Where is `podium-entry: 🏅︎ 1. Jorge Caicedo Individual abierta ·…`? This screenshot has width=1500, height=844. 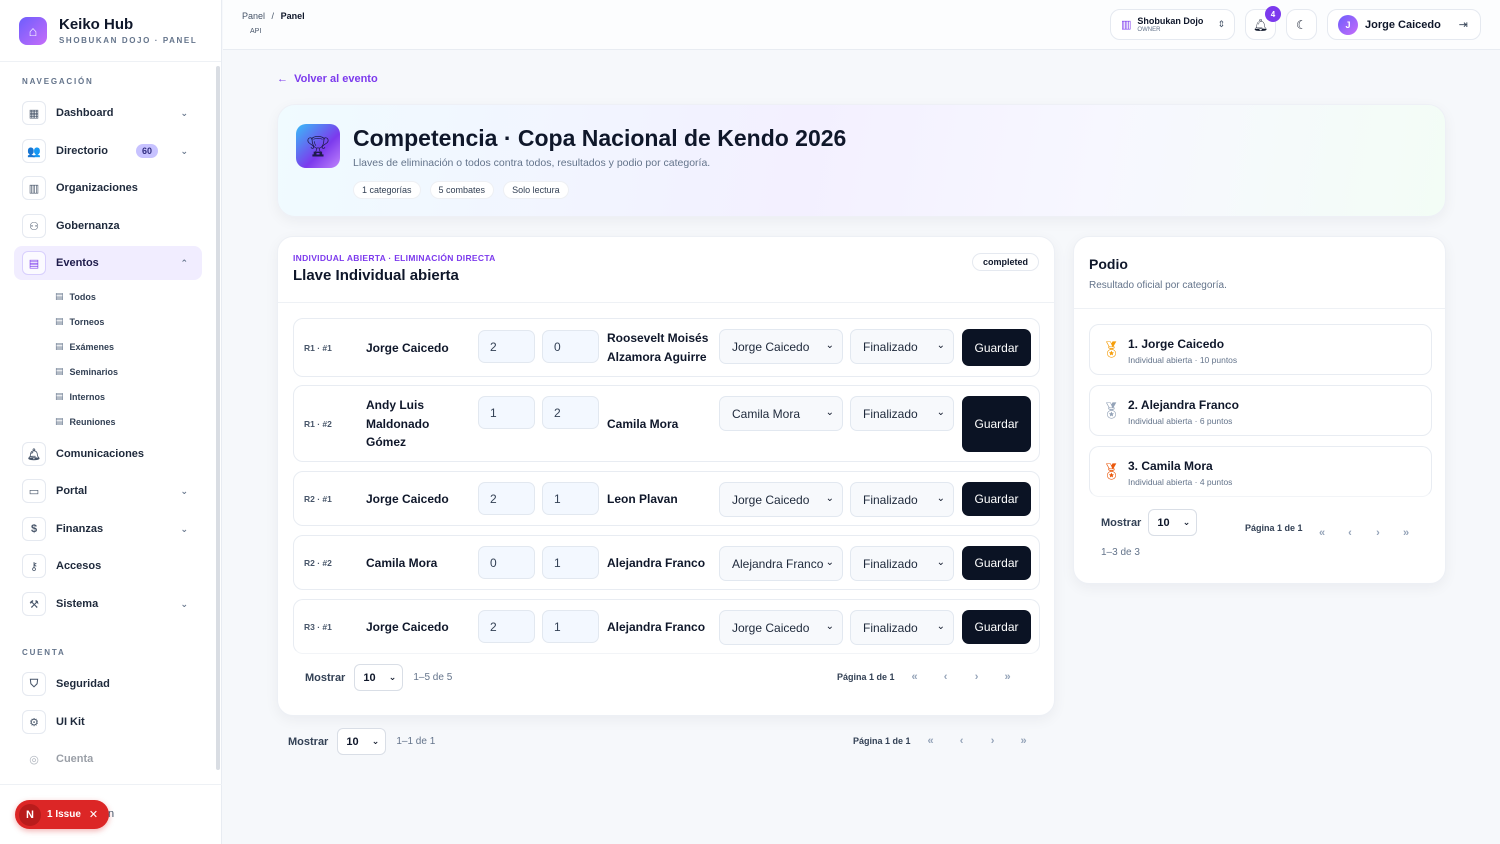 podium-entry: 🏅︎ 1. Jorge Caicedo Individual abierta ·… is located at coordinates (1260, 349).